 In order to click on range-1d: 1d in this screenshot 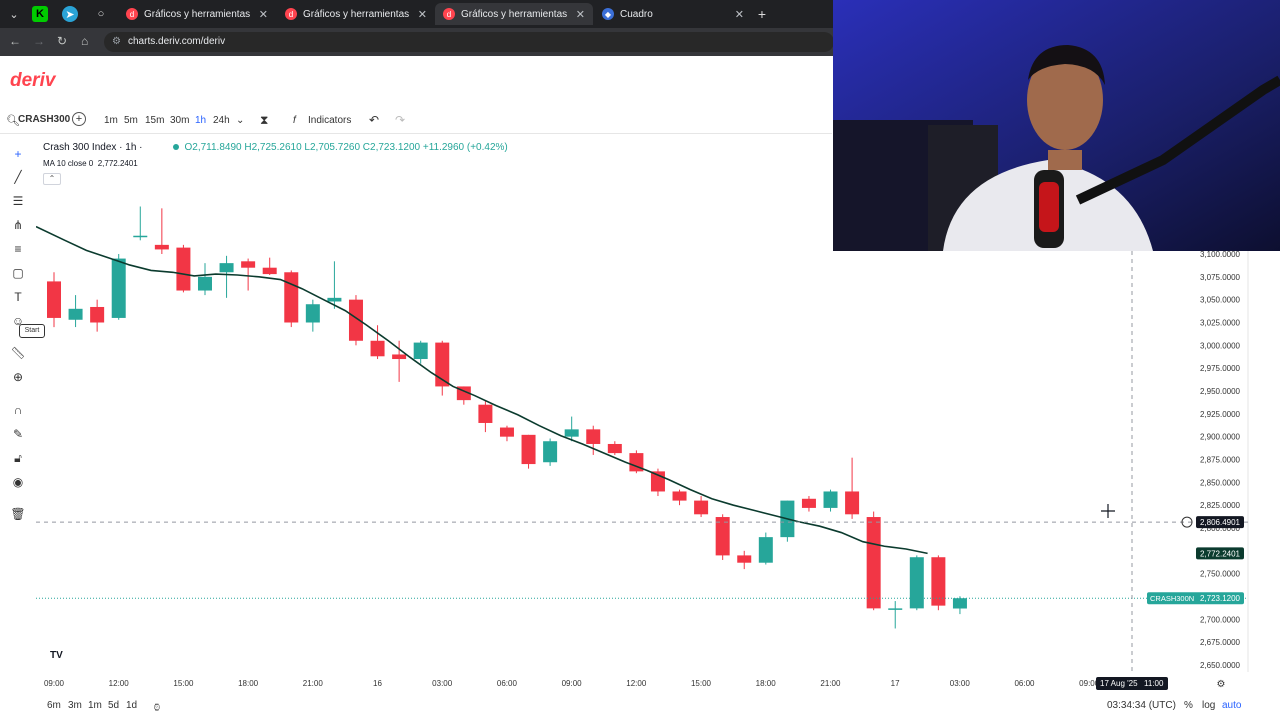, I will do `click(131, 705)`.